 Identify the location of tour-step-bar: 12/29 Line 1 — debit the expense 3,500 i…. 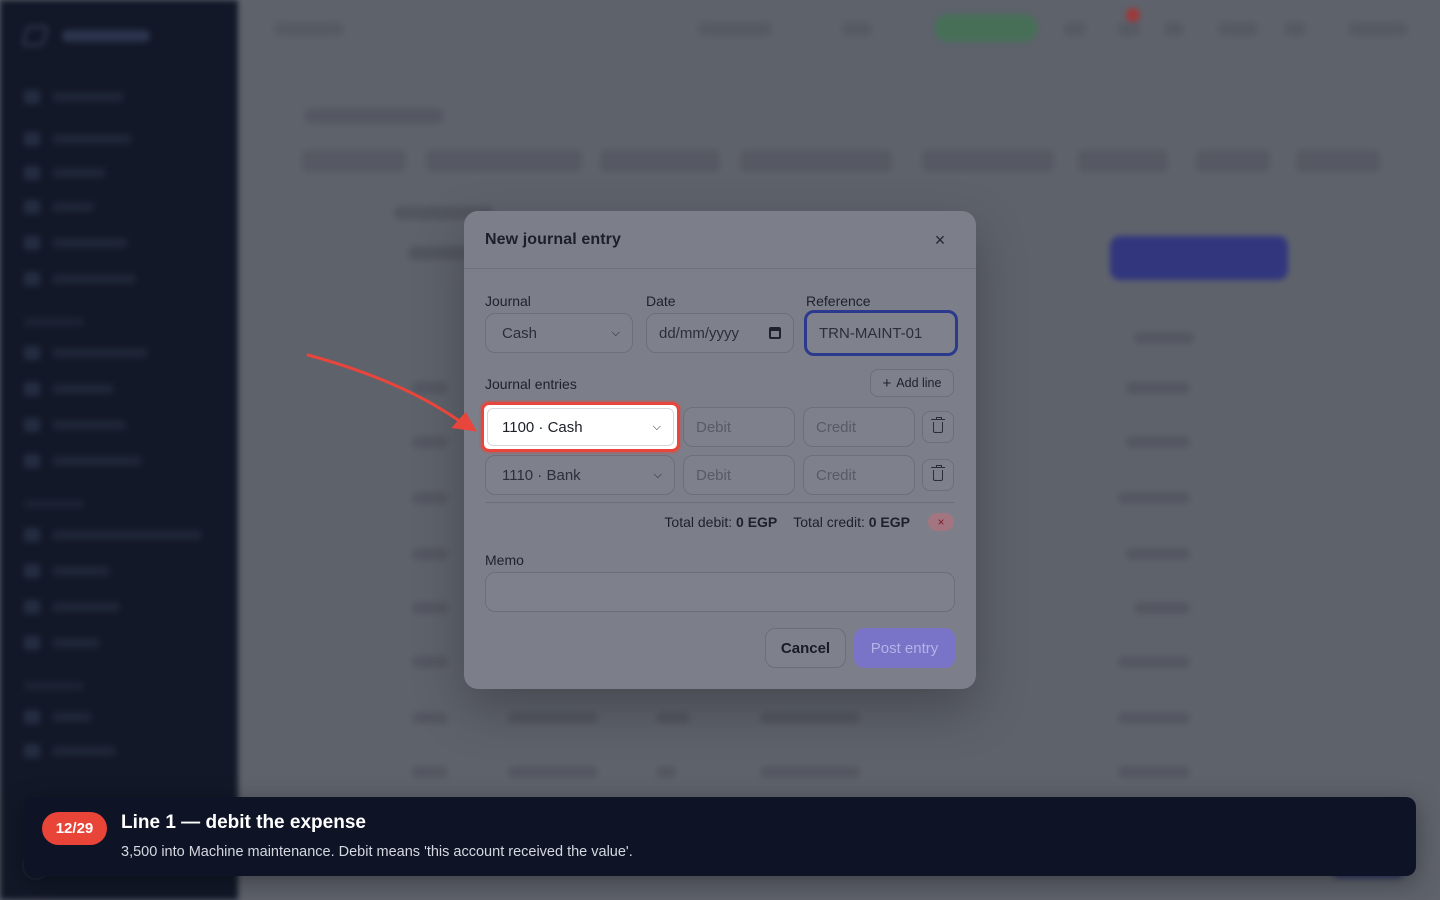
(720, 836).